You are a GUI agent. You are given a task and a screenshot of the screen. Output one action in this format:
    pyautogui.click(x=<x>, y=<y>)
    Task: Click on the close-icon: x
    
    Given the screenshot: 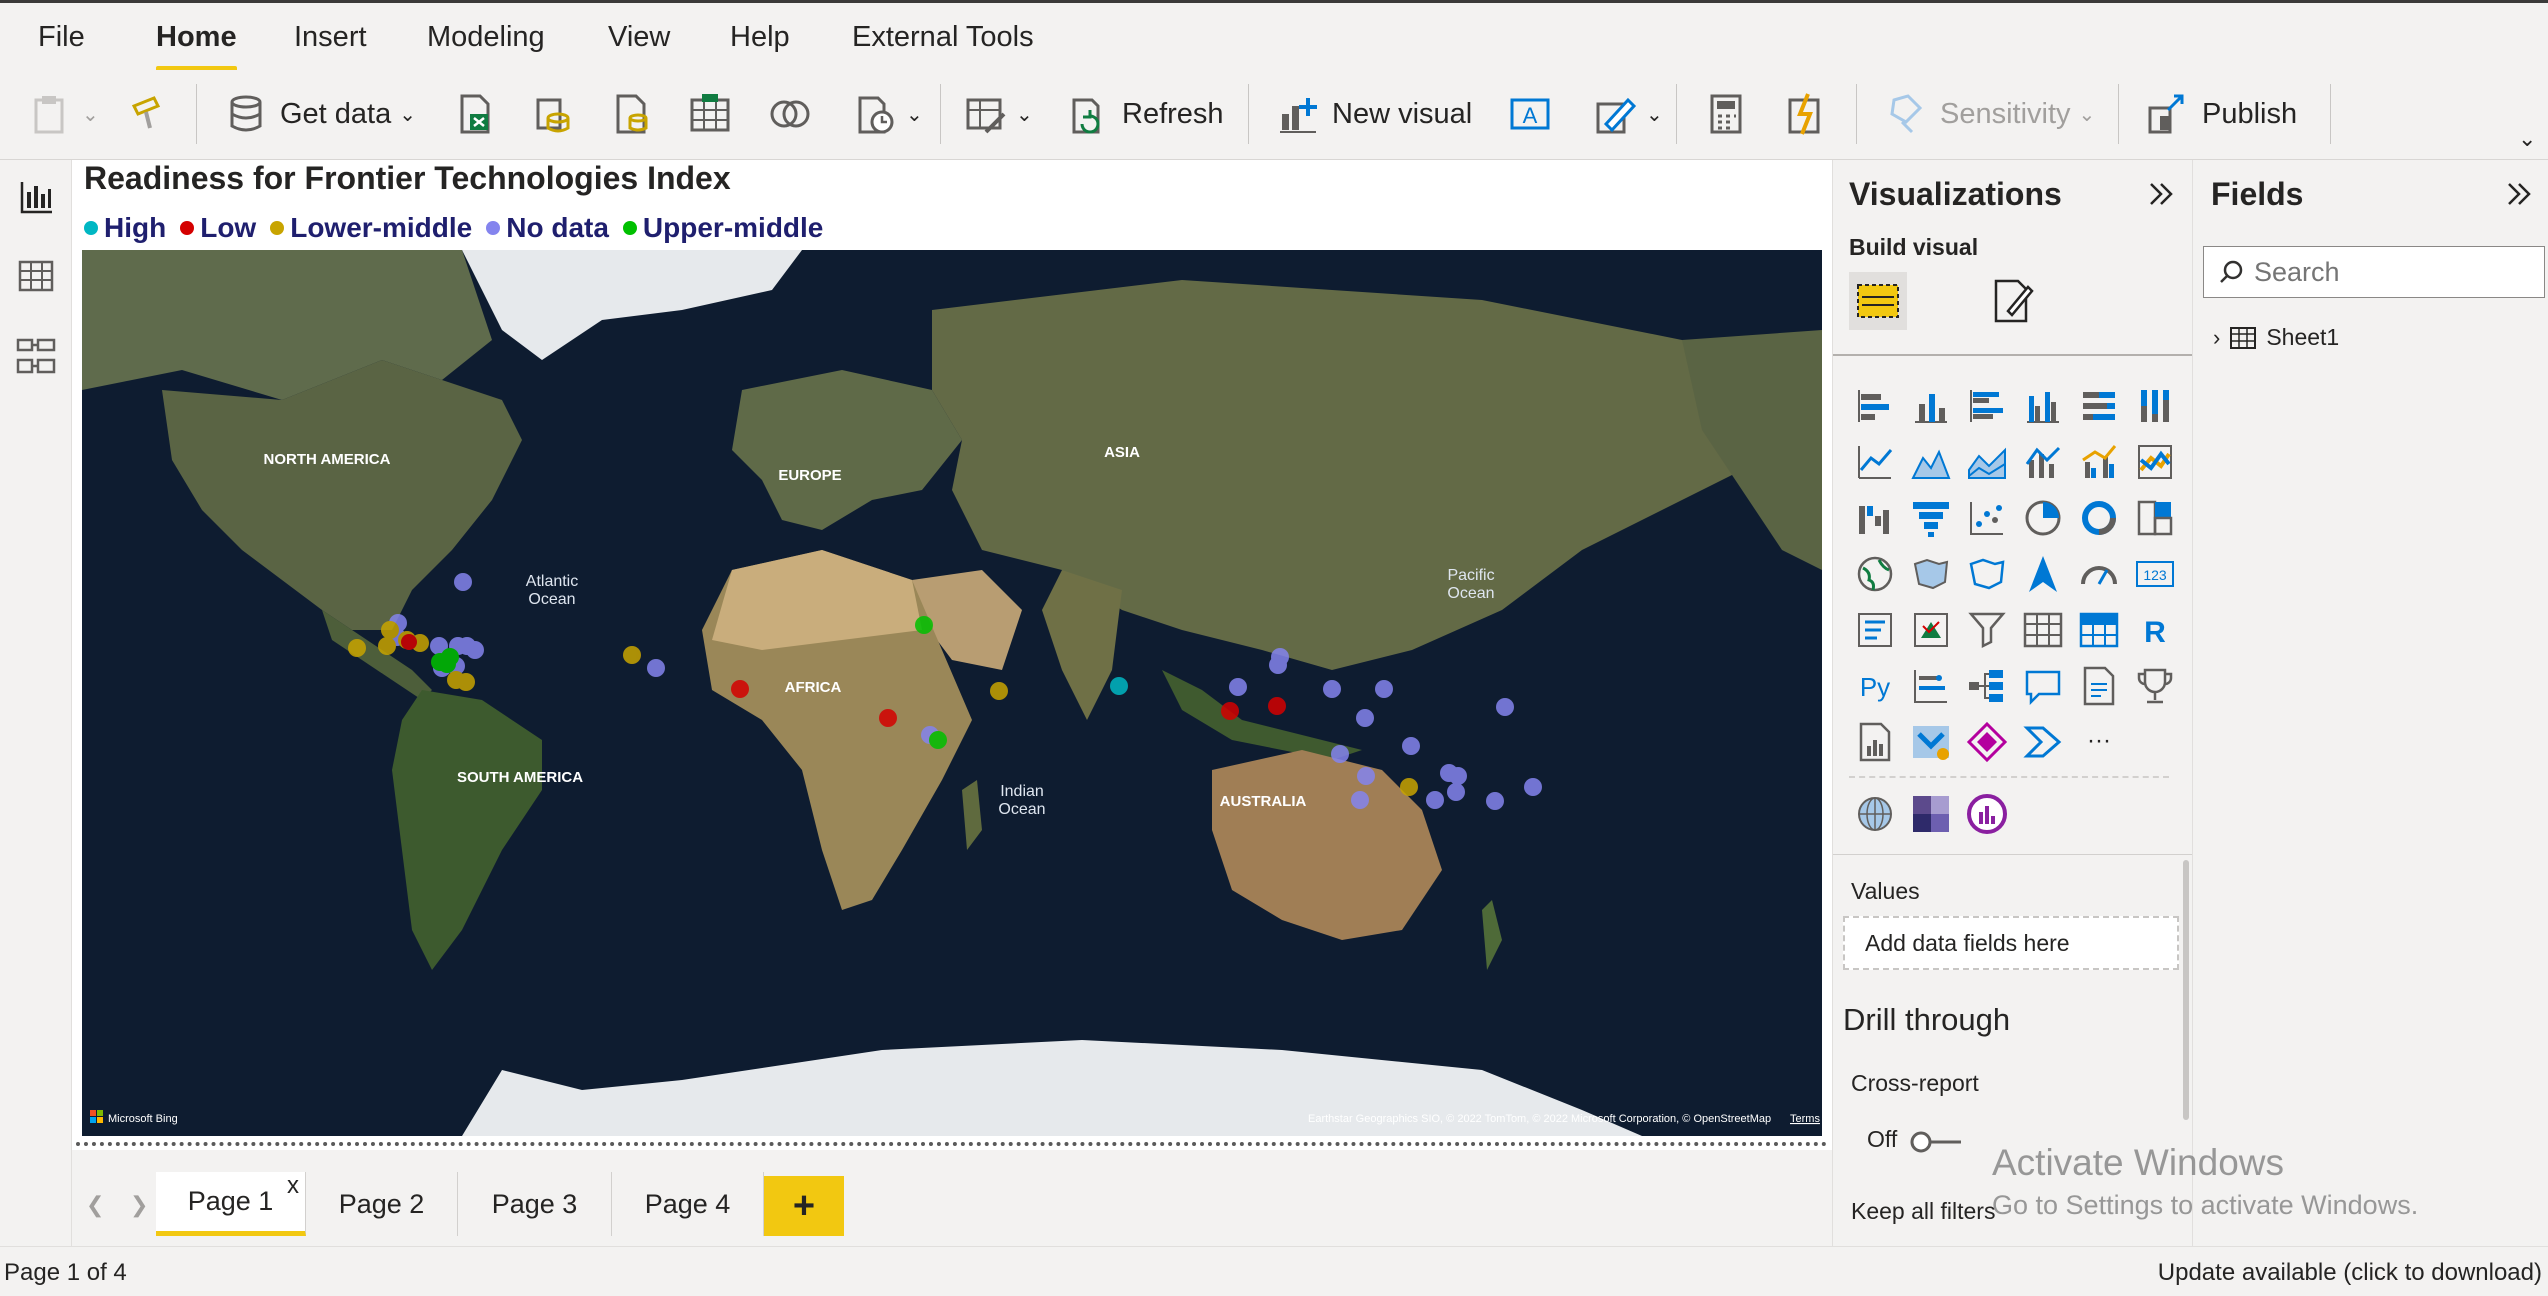 What is the action you would take?
    pyautogui.click(x=293, y=1186)
    